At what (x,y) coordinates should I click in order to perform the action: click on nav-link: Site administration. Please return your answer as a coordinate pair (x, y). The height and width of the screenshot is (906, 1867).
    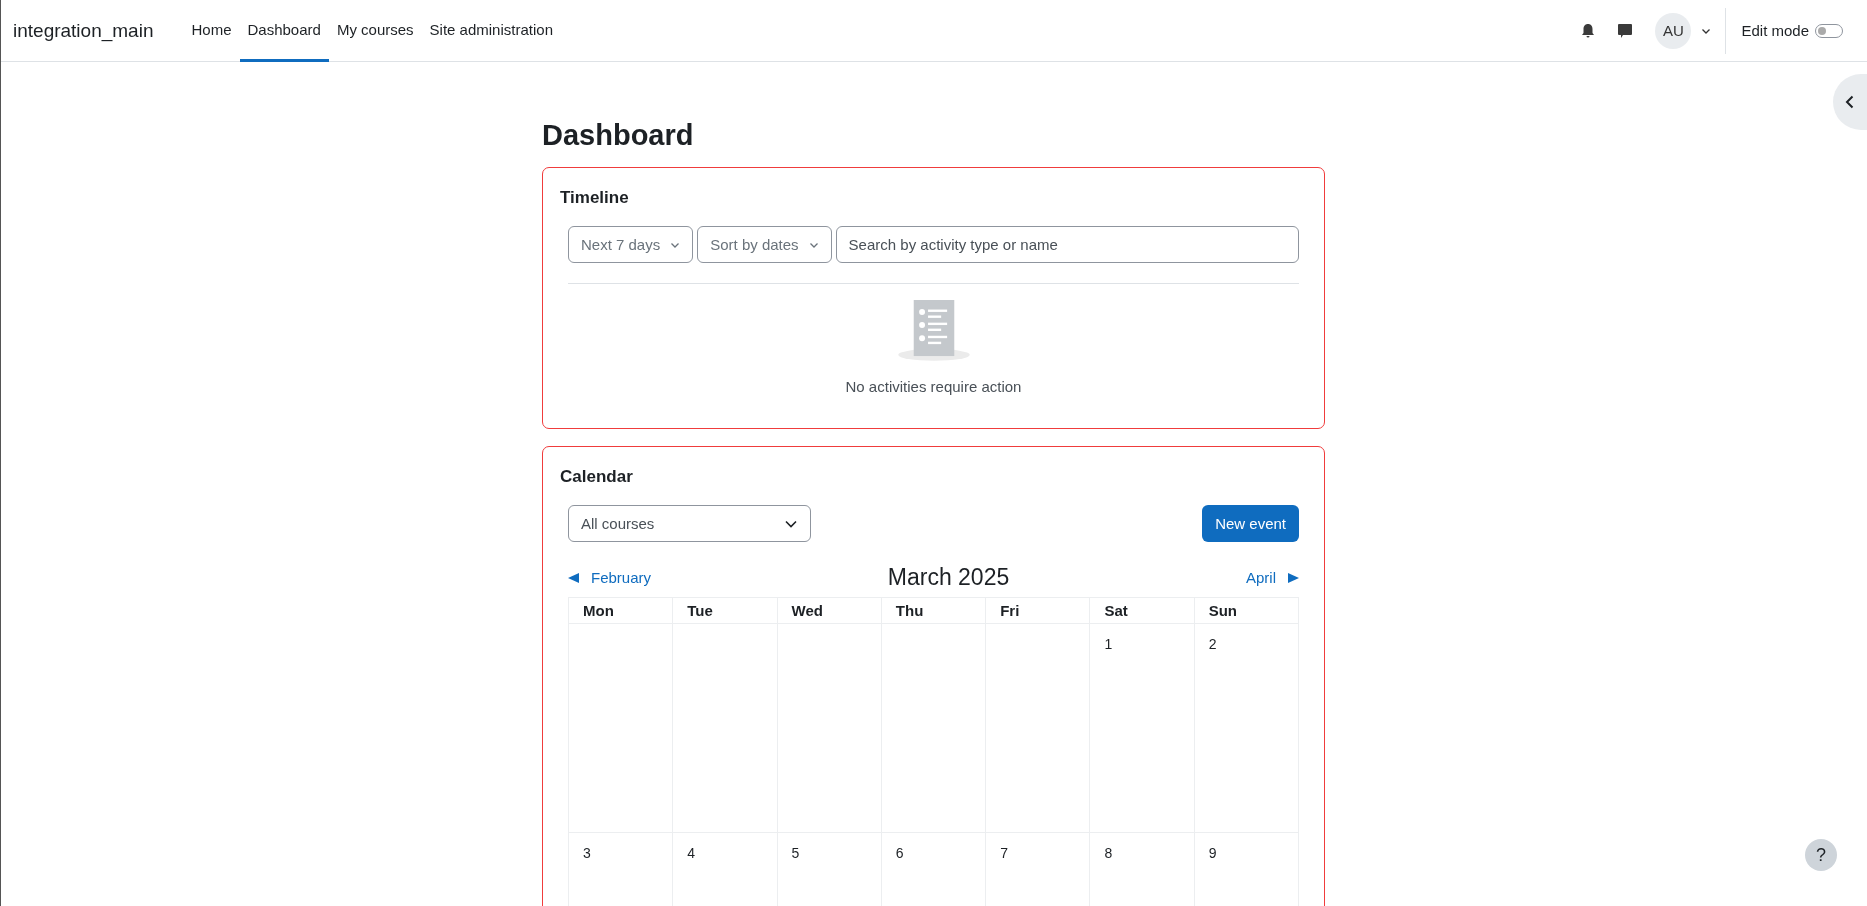
    Looking at the image, I should click on (491, 31).